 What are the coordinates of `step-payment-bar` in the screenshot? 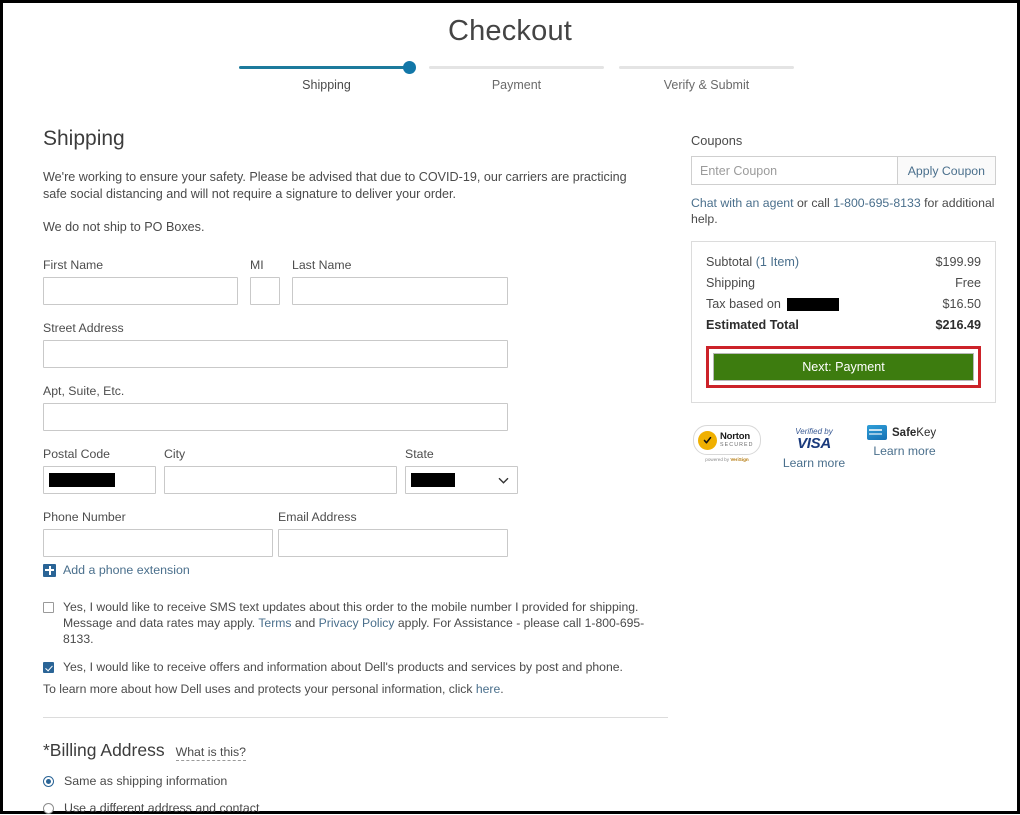 It's located at (516, 67).